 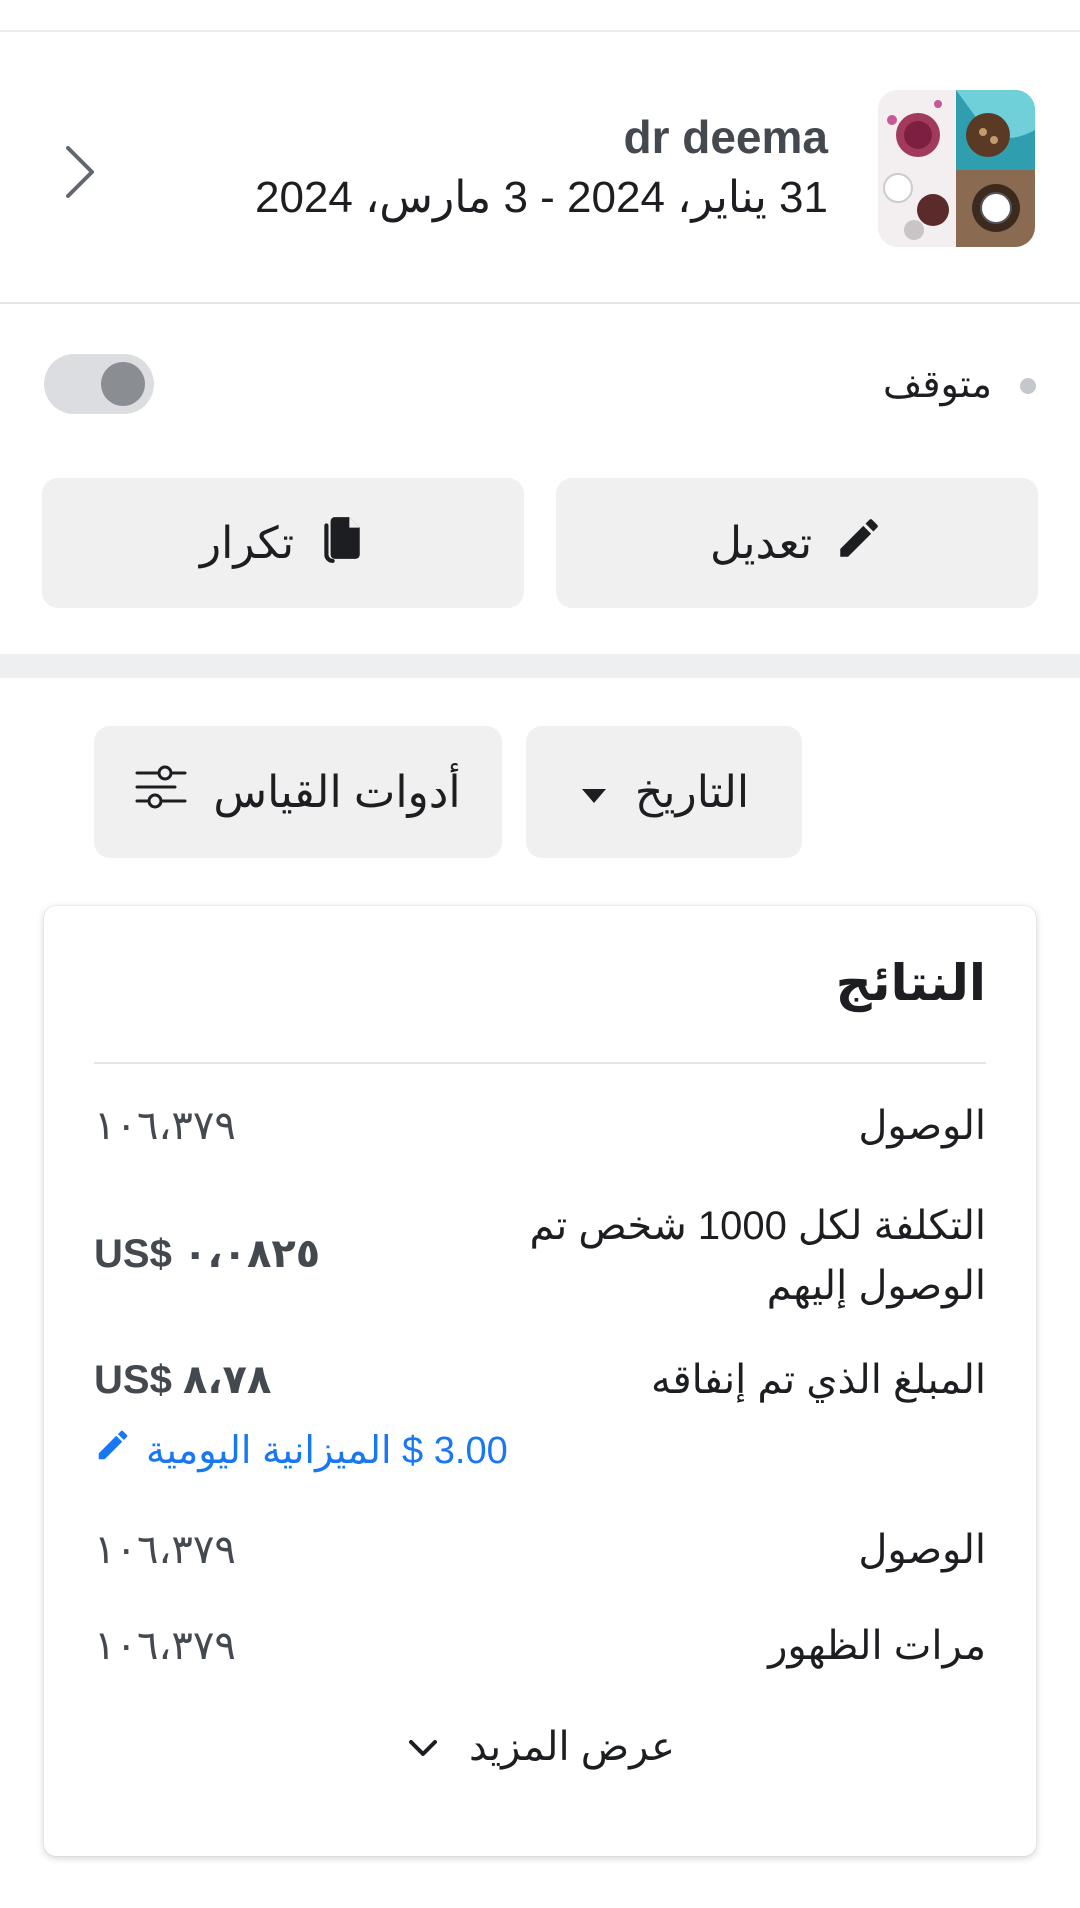 What do you see at coordinates (956, 168) in the screenshot?
I see `campaign-thumbnail` at bounding box center [956, 168].